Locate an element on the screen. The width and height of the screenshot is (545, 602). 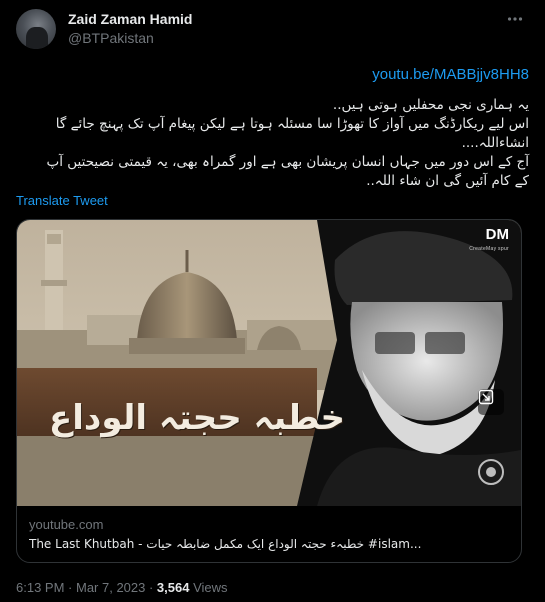
expand-media-button is located at coordinates (491, 402).